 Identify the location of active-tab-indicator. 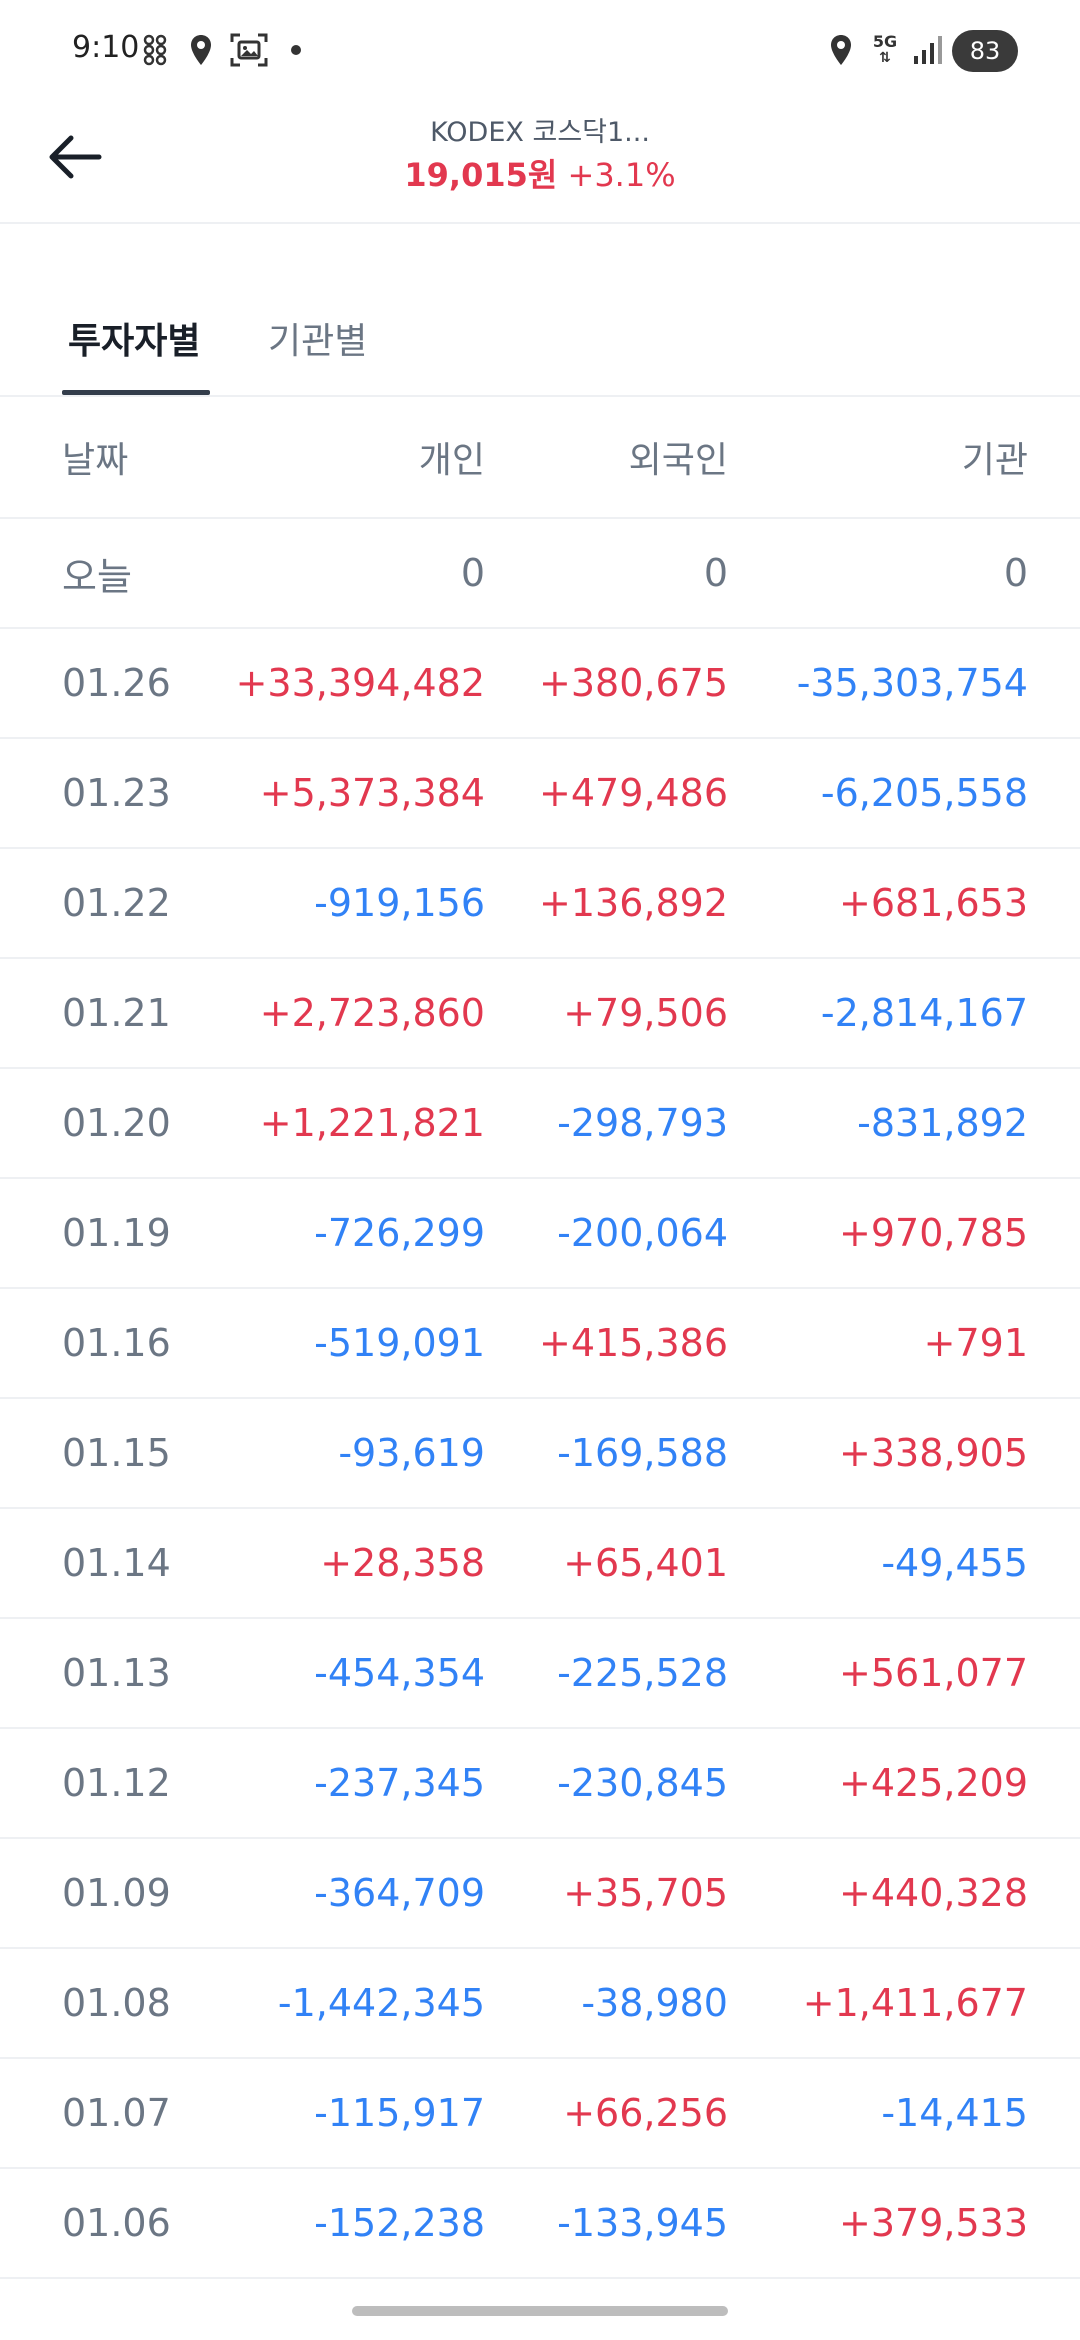
(136, 392).